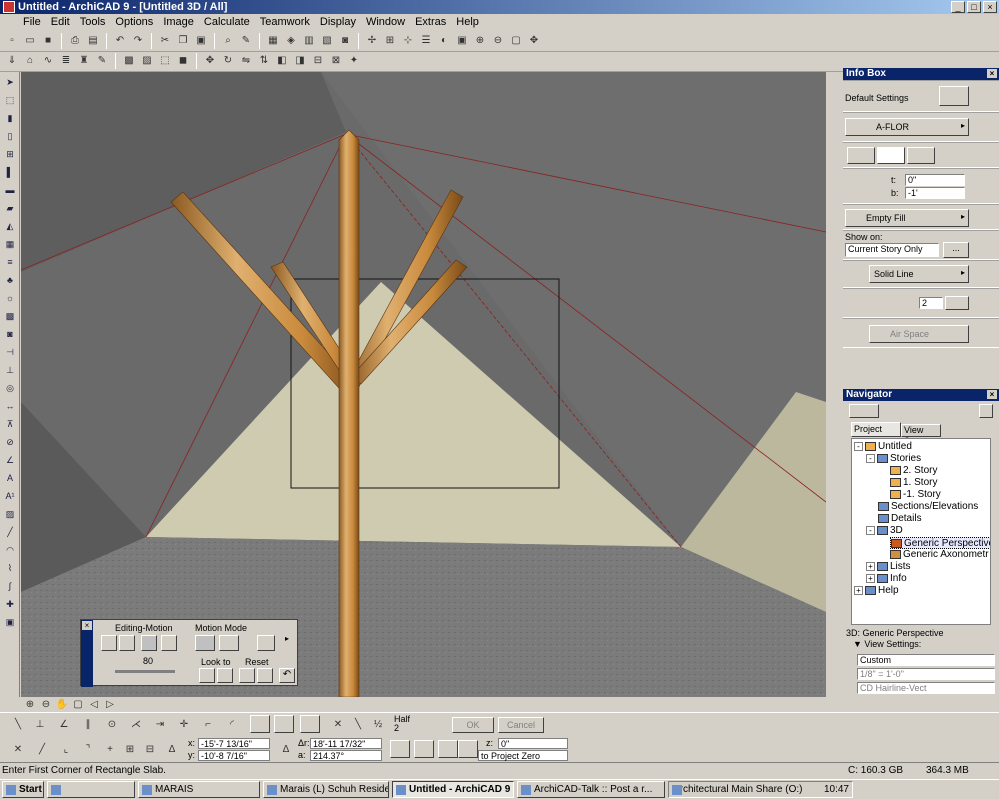  What do you see at coordinates (354, 61) in the screenshot?
I see `magic-wand-icon: ✦` at bounding box center [354, 61].